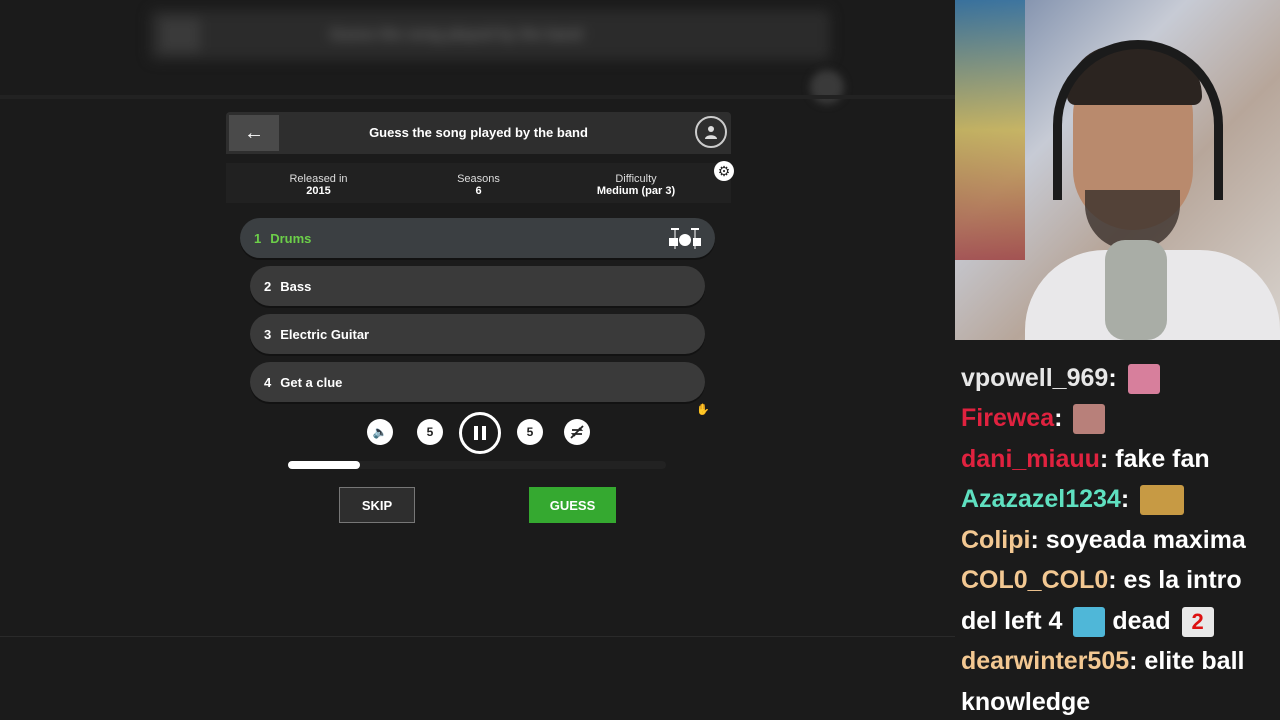 The height and width of the screenshot is (720, 1280). What do you see at coordinates (296, 286) in the screenshot?
I see `track-label: Bass` at bounding box center [296, 286].